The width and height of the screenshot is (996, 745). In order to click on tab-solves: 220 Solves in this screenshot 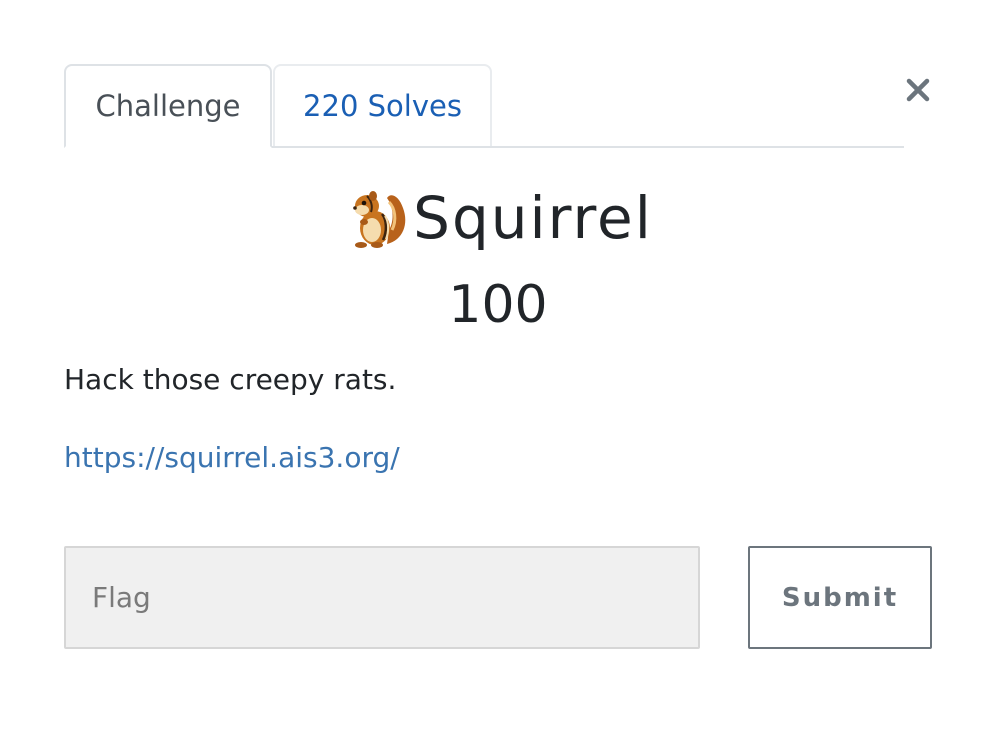, I will do `click(382, 105)`.